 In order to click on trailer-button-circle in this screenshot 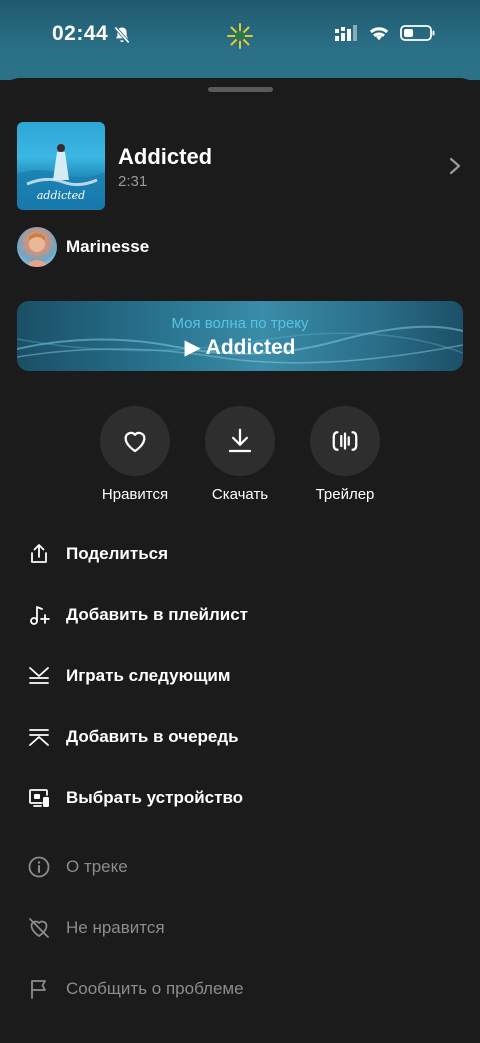, I will do `click(345, 441)`.